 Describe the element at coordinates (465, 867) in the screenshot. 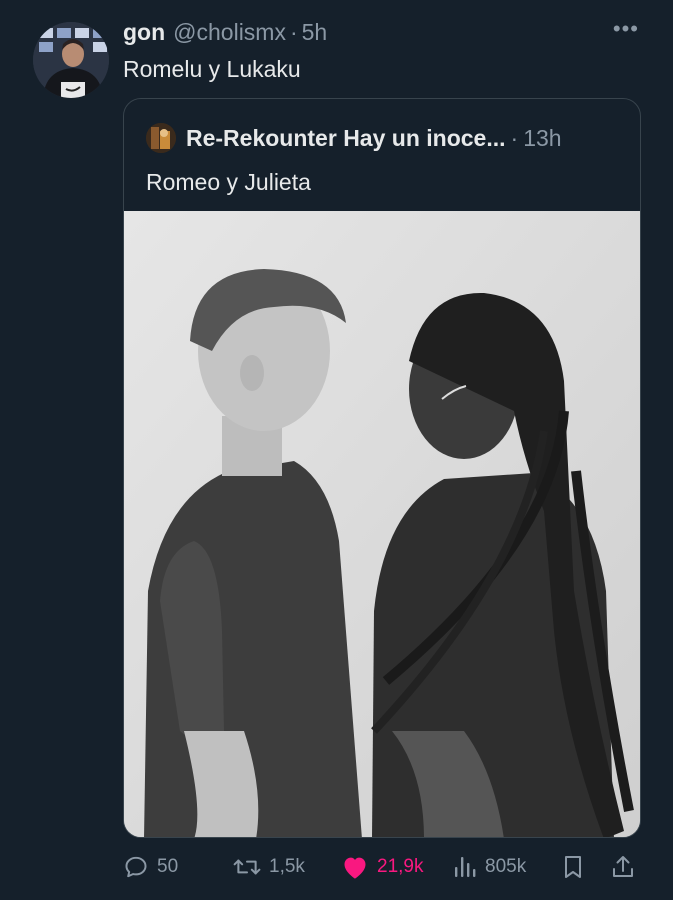

I see `bar-chart-icon` at that location.